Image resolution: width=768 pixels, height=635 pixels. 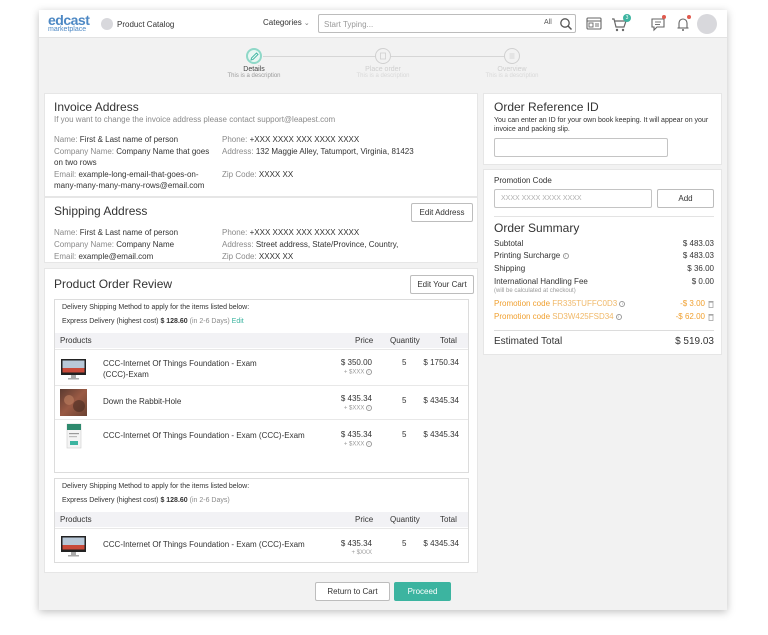 What do you see at coordinates (96, 107) in the screenshot?
I see `invoice-title: Invoice Address` at bounding box center [96, 107].